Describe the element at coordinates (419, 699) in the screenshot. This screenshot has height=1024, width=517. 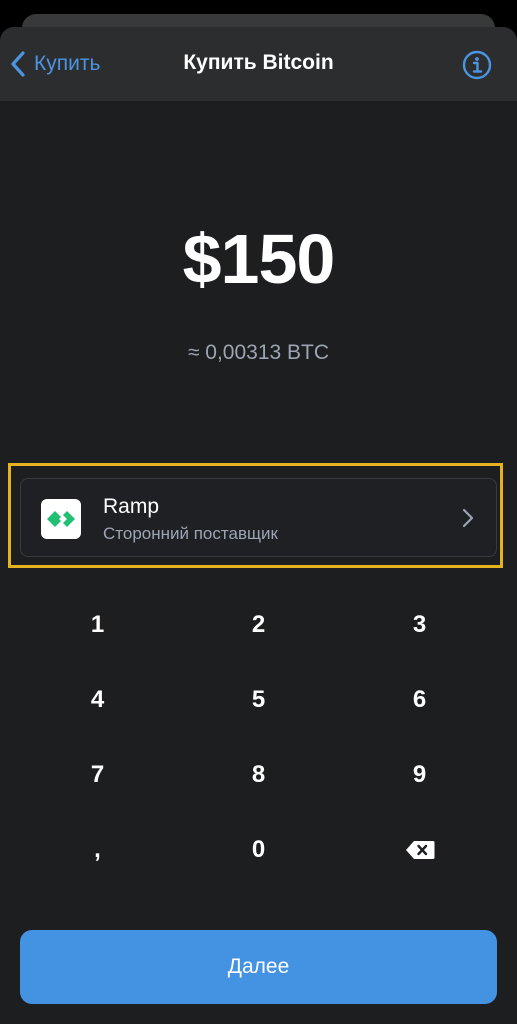
I see `key-6: 6` at that location.